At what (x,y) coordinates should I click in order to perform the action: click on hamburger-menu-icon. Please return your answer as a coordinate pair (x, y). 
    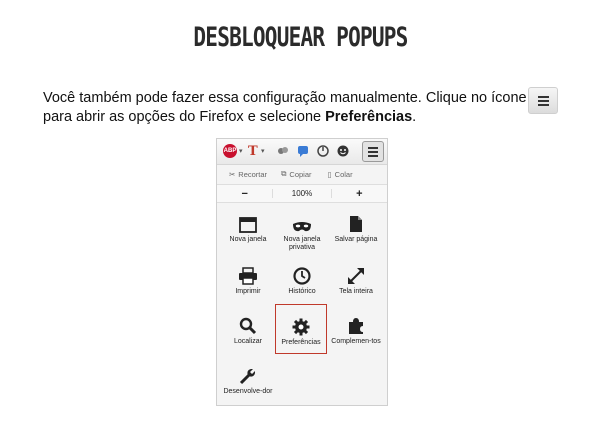
    Looking at the image, I should click on (543, 100).